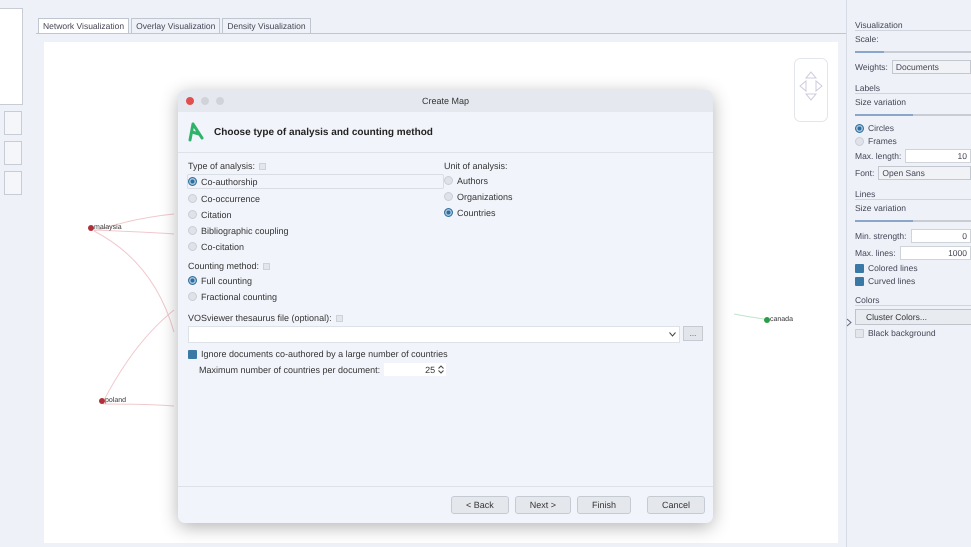 This screenshot has width=971, height=547. What do you see at coordinates (892, 281) in the screenshot?
I see `checkbox-label: Curved lines` at bounding box center [892, 281].